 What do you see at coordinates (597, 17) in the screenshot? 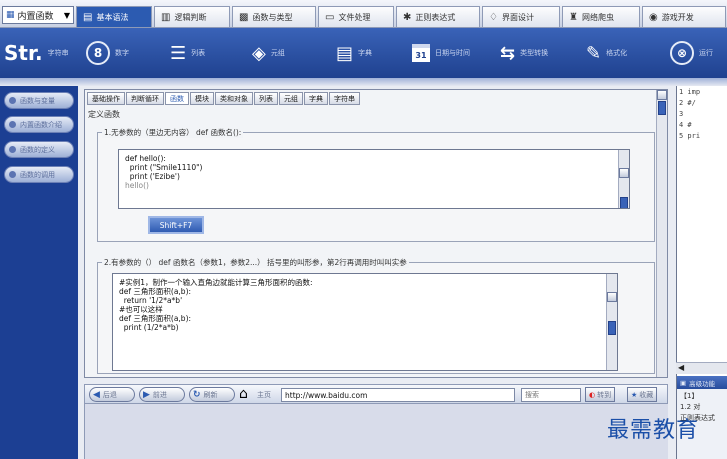
I see `tab-label: 网络爬虫` at bounding box center [597, 17].